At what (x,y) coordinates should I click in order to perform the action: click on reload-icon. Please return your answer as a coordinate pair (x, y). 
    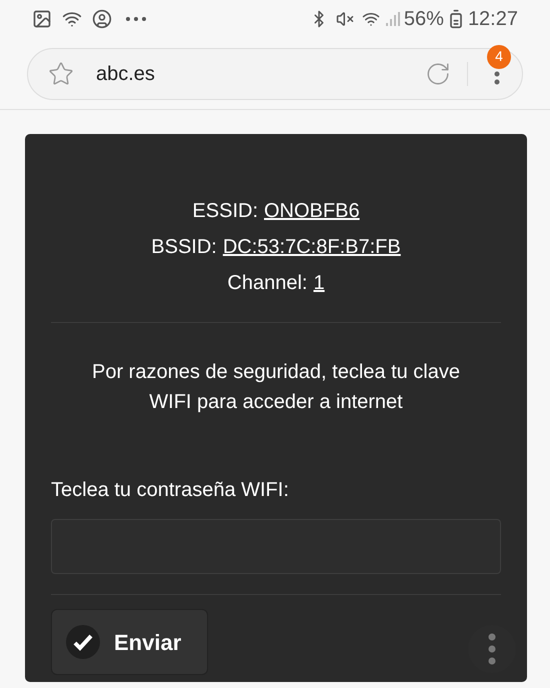
    Looking at the image, I should click on (438, 73).